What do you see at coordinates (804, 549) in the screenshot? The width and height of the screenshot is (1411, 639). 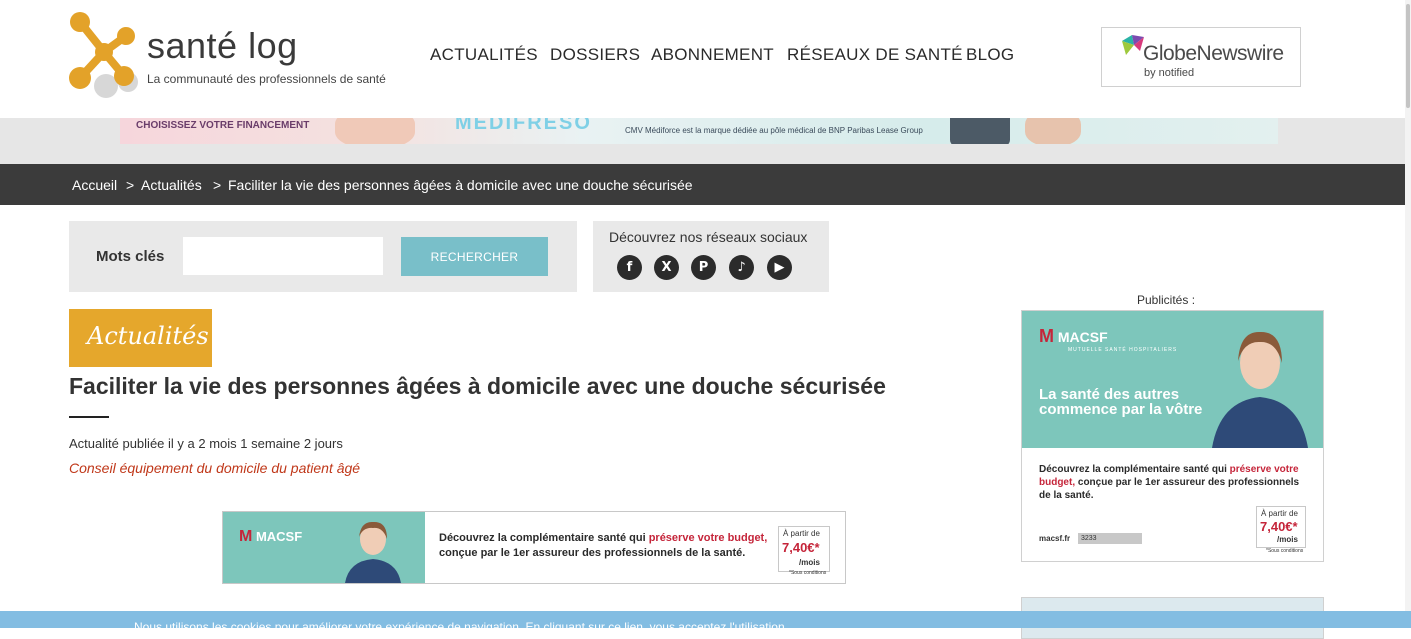 I see `inline-ad-price: À partir de 7,40€* /mois` at bounding box center [804, 549].